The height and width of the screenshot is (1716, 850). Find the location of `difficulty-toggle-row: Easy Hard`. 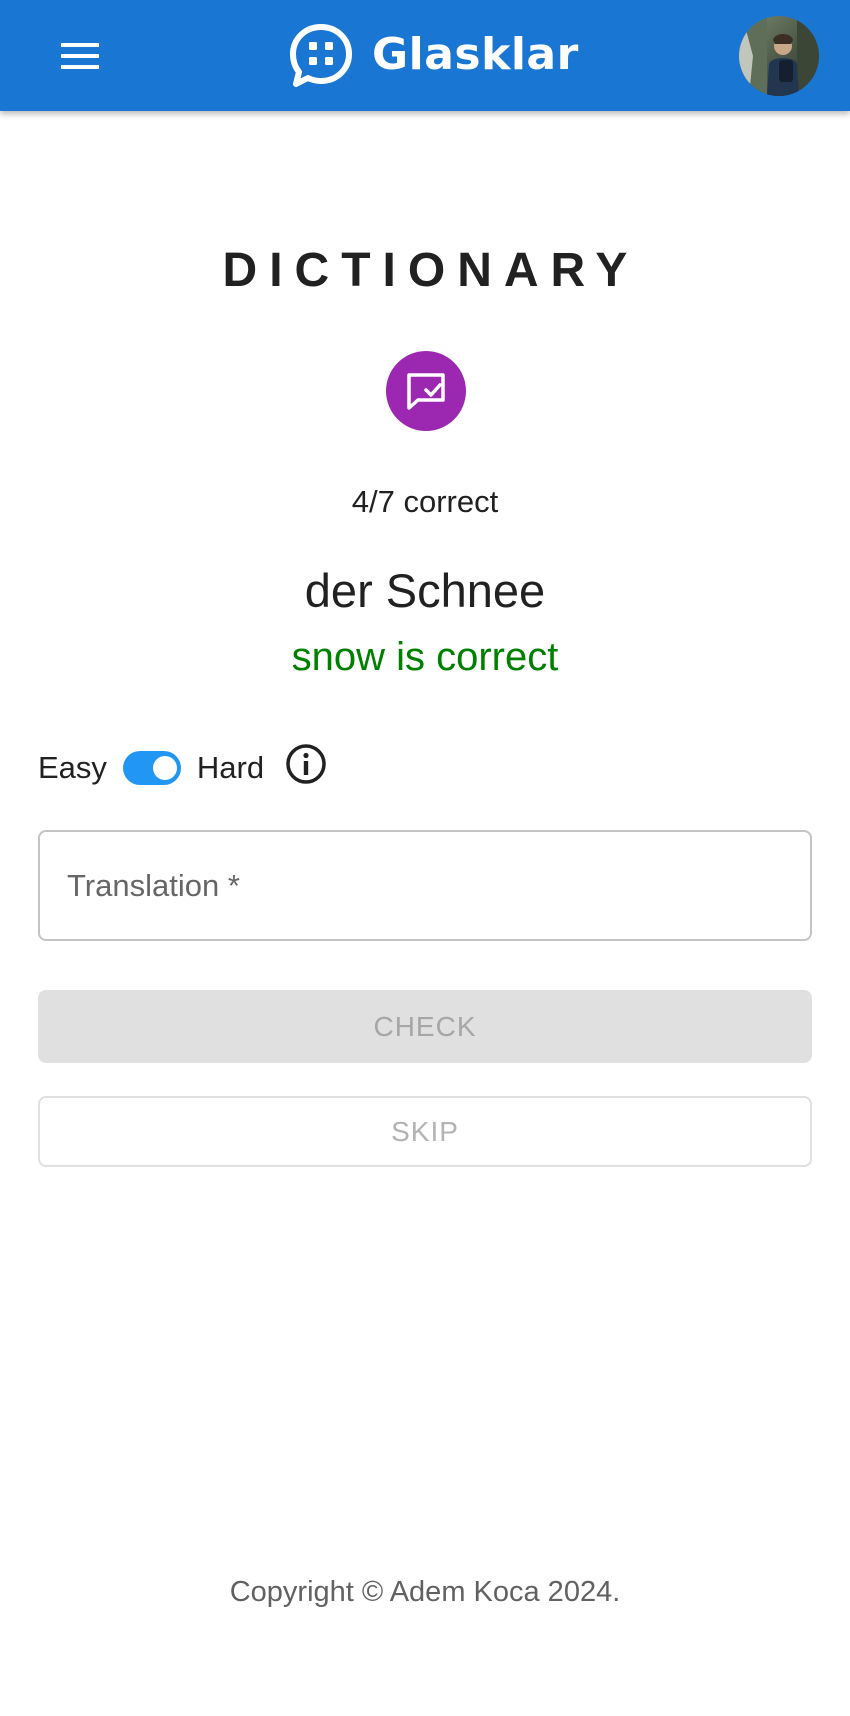

difficulty-toggle-row: Easy Hard is located at coordinates (183, 768).